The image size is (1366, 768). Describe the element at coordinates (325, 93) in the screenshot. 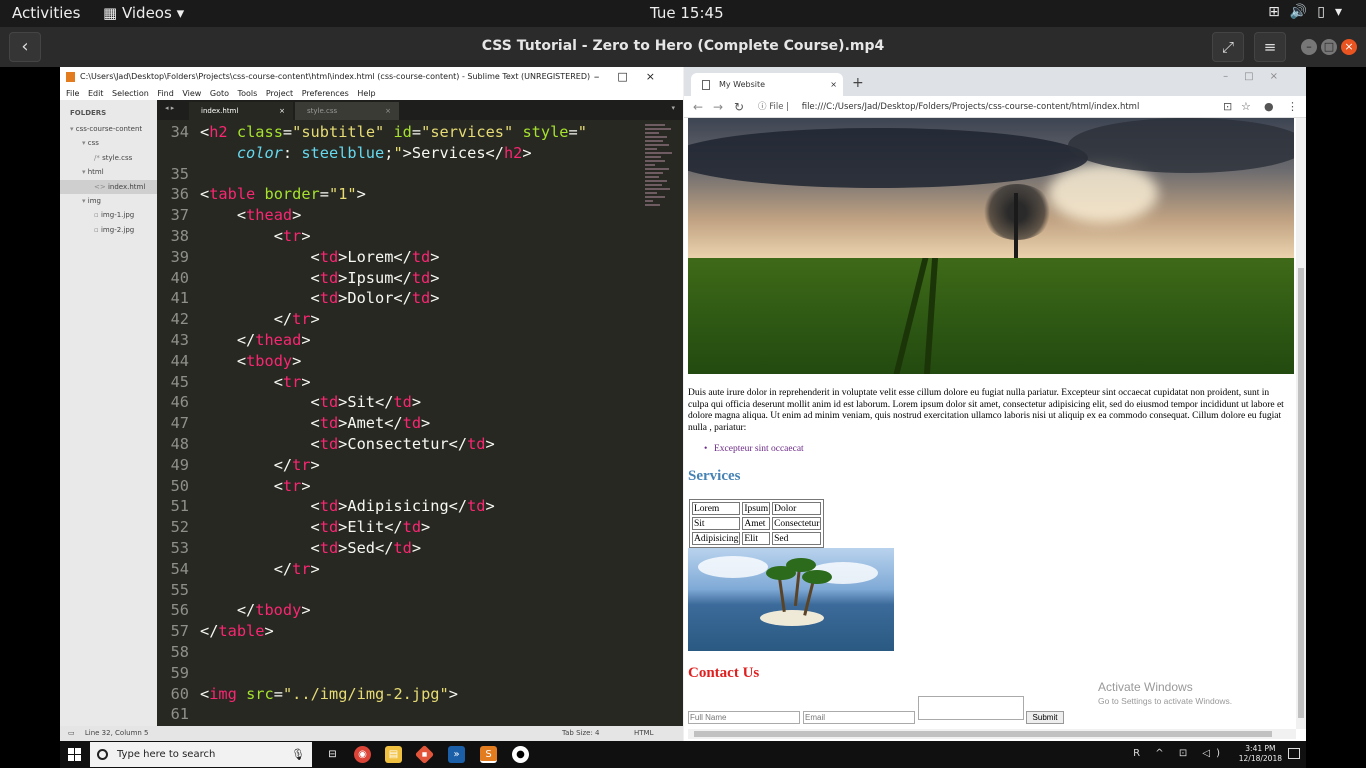

I see `menu-preferences: Preferences` at that location.